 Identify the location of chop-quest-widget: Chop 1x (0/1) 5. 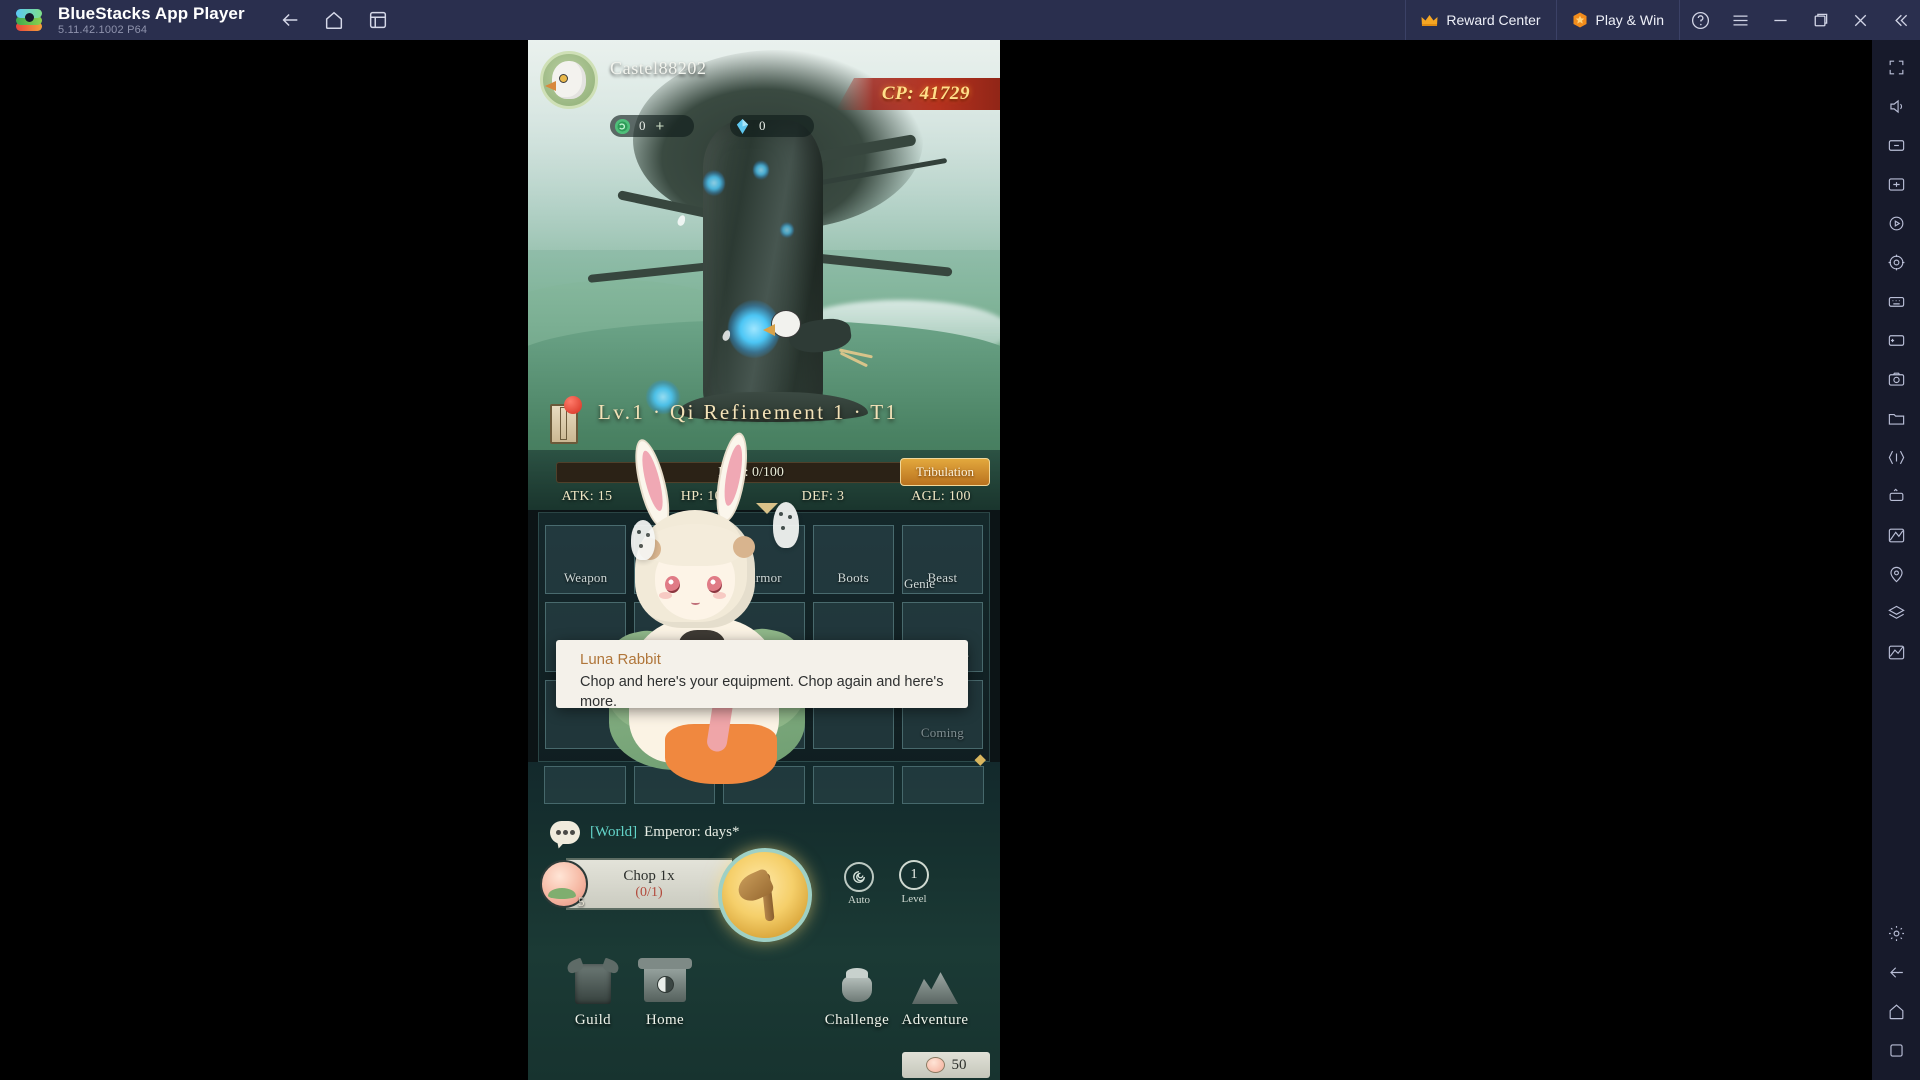
(636, 884).